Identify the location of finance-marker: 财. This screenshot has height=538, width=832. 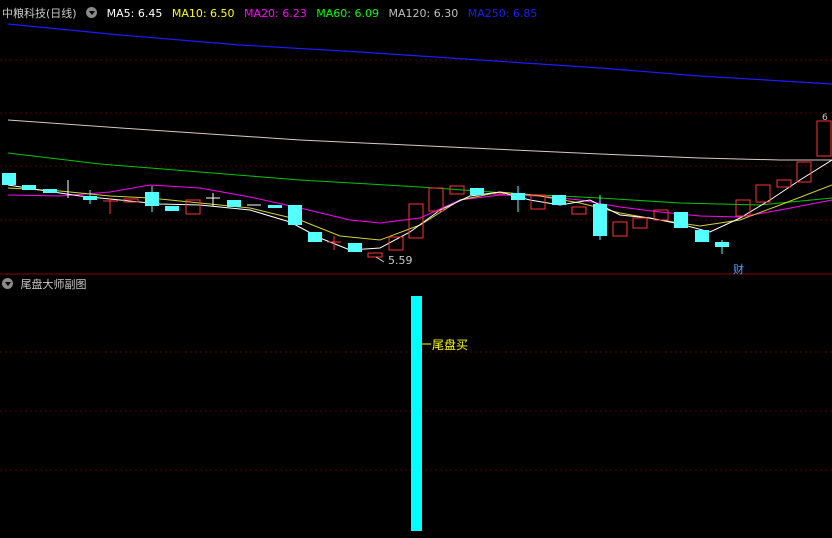
(738, 269).